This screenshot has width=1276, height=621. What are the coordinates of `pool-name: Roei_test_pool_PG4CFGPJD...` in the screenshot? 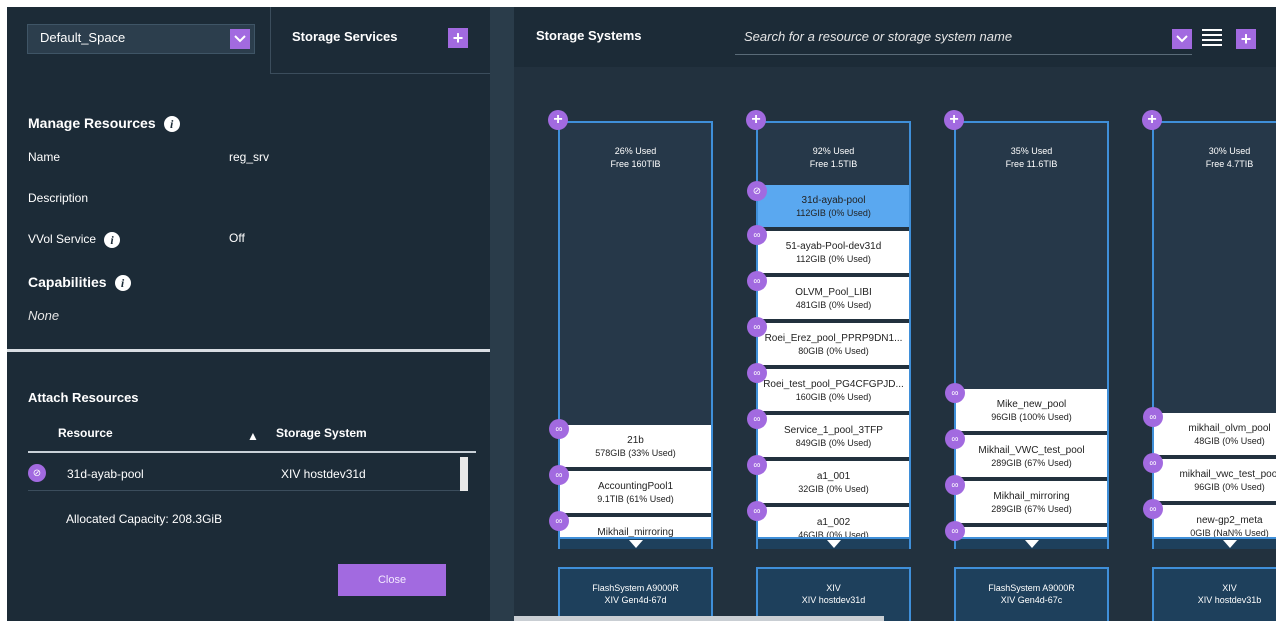 It's located at (833, 384).